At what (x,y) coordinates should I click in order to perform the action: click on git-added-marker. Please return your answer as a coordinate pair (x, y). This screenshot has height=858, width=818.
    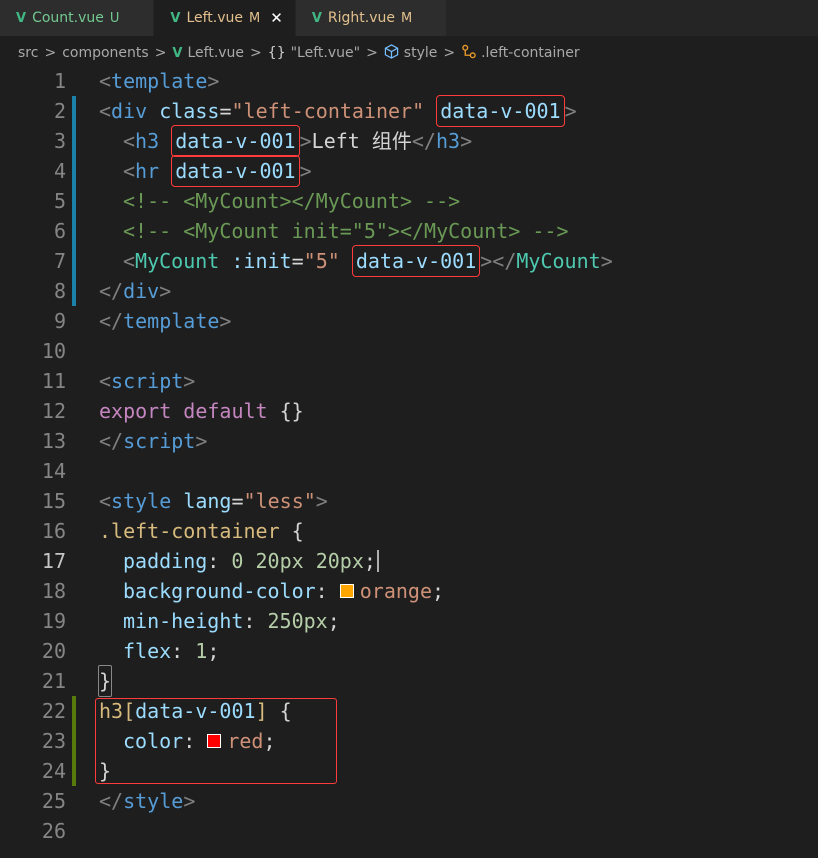
    Looking at the image, I should click on (74, 771).